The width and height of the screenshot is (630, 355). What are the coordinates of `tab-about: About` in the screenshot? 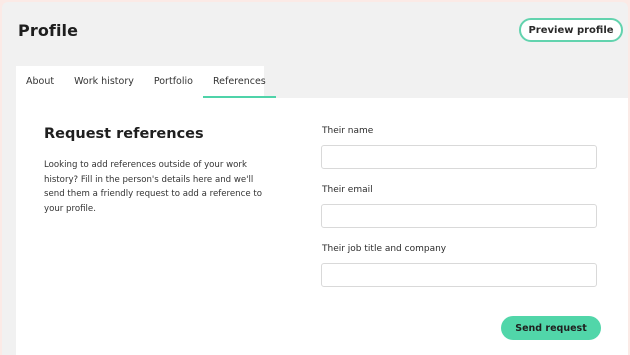 It's located at (40, 82).